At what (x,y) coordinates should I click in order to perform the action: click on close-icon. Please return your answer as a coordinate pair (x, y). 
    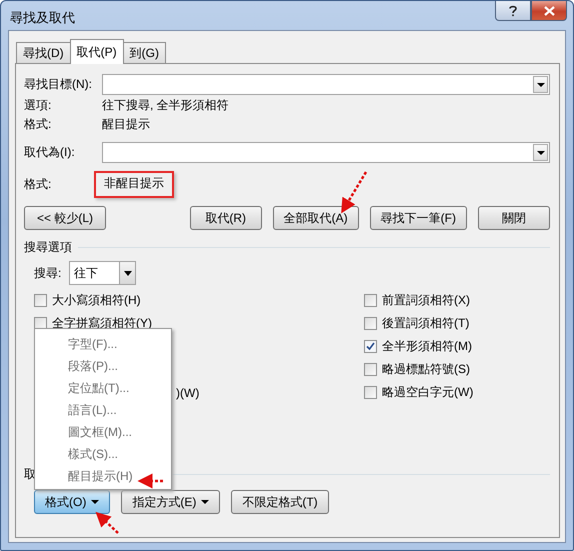
    Looking at the image, I should click on (549, 11).